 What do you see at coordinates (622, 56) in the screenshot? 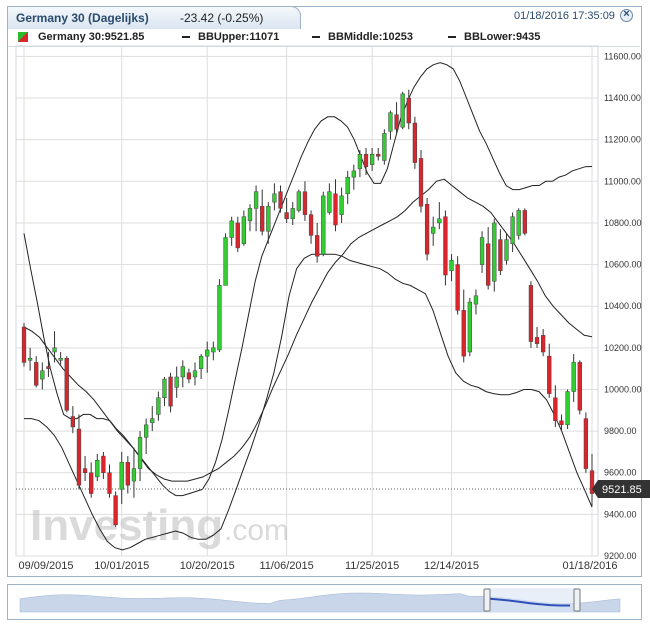
I see `y-tick-label: 11600.00` at bounding box center [622, 56].